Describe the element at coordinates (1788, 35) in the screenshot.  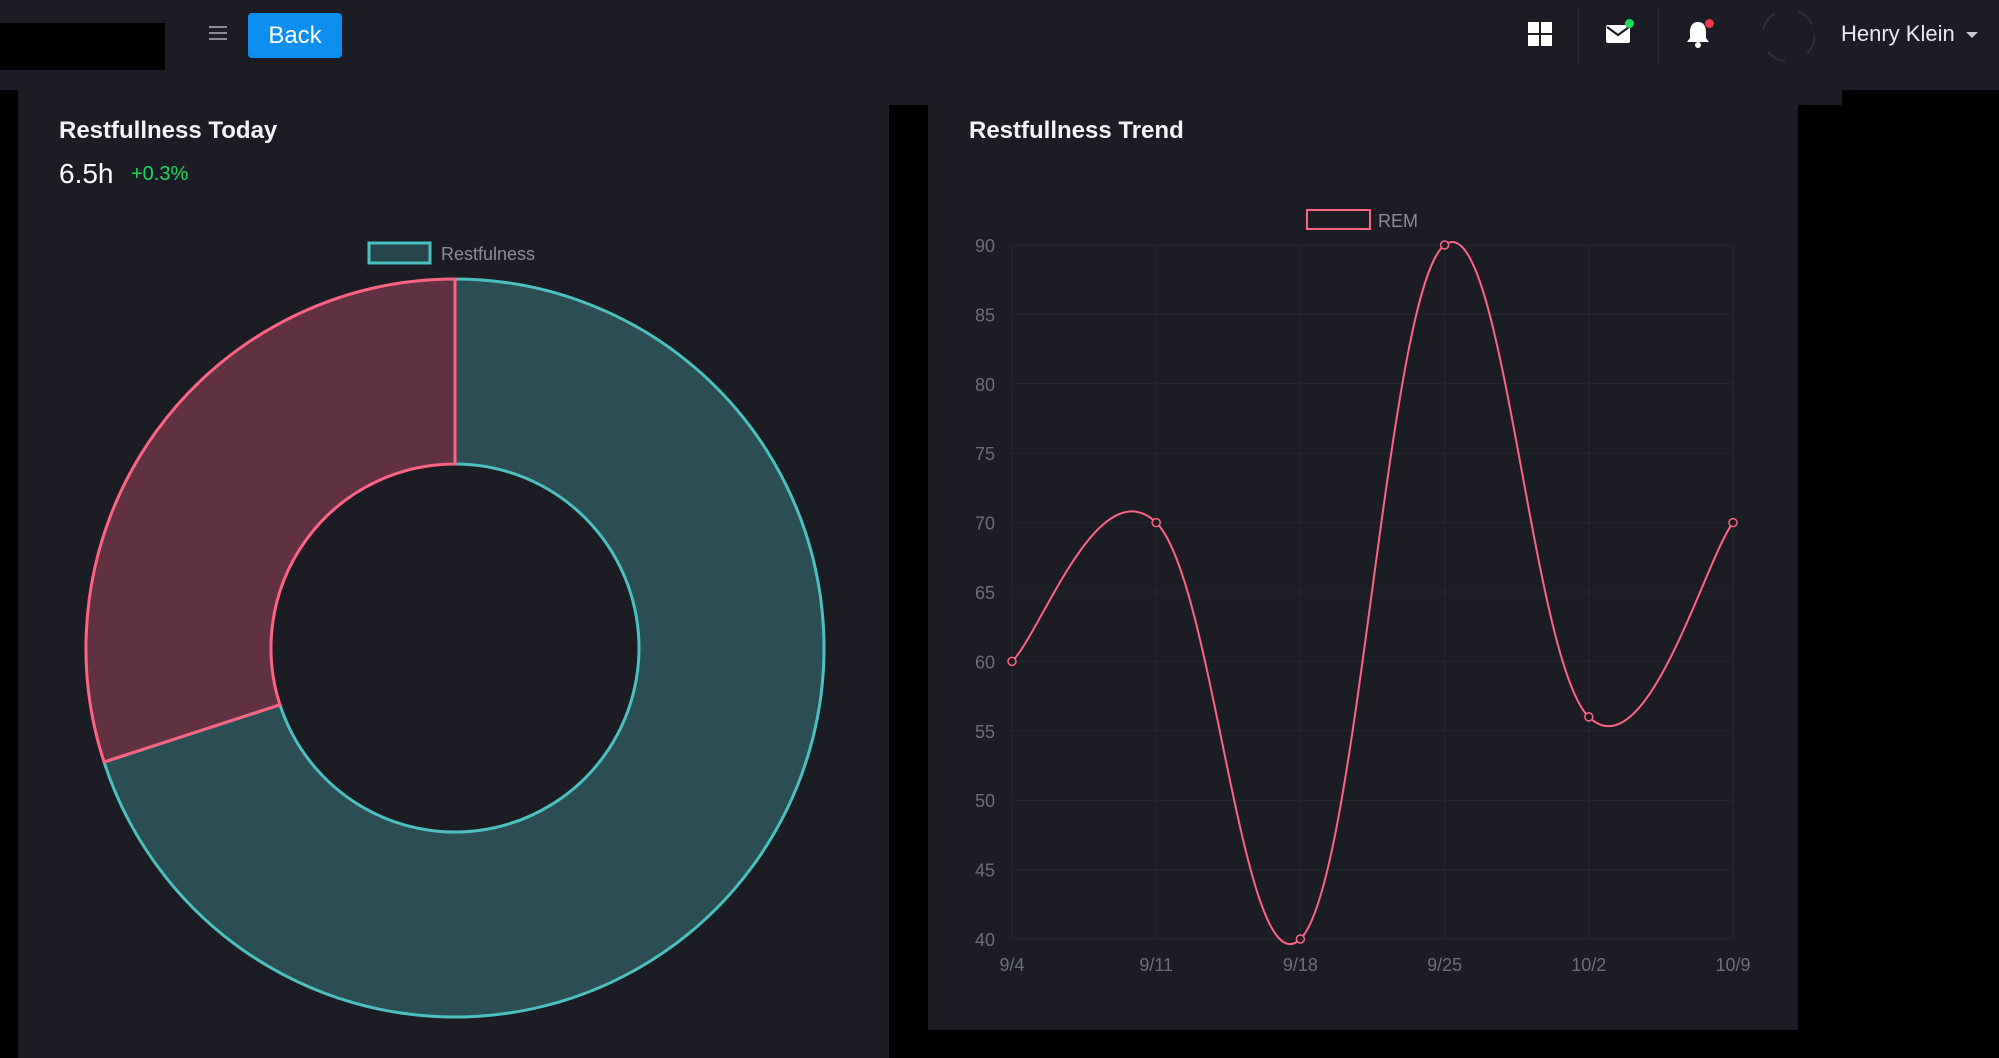
I see `avatar` at that location.